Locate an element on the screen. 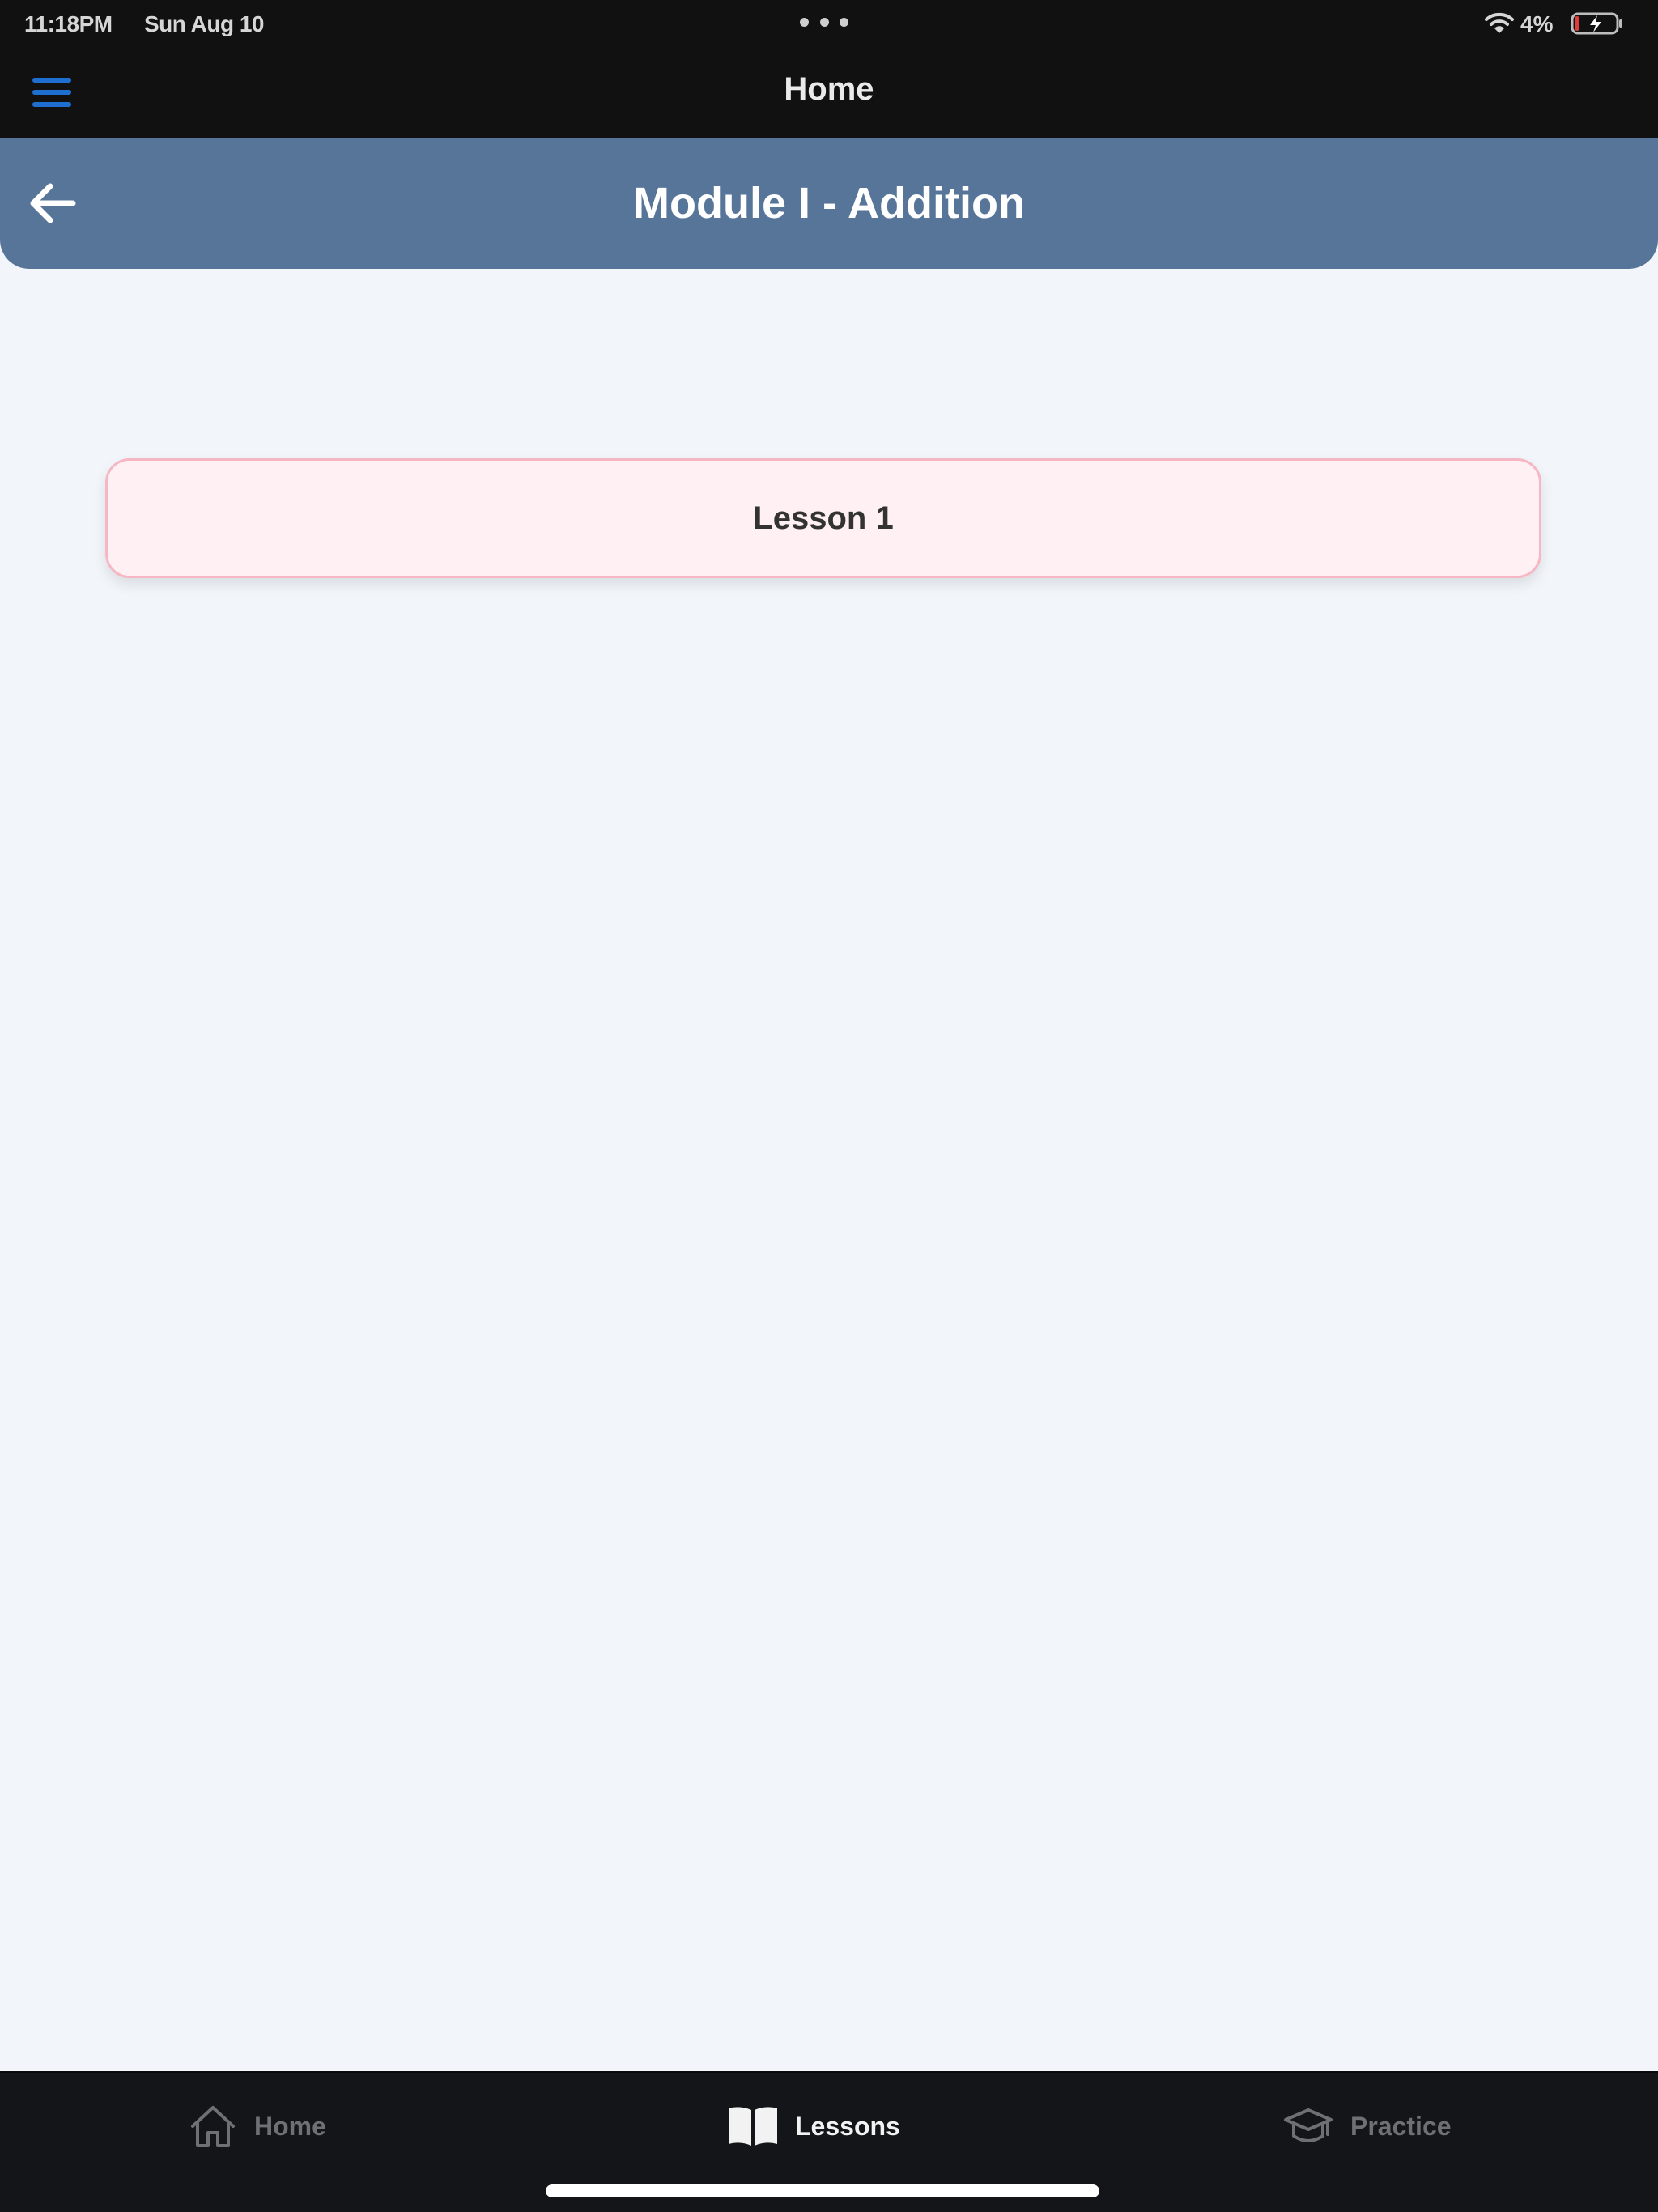 Image resolution: width=1658 pixels, height=2212 pixels. nav-title: Home is located at coordinates (829, 89).